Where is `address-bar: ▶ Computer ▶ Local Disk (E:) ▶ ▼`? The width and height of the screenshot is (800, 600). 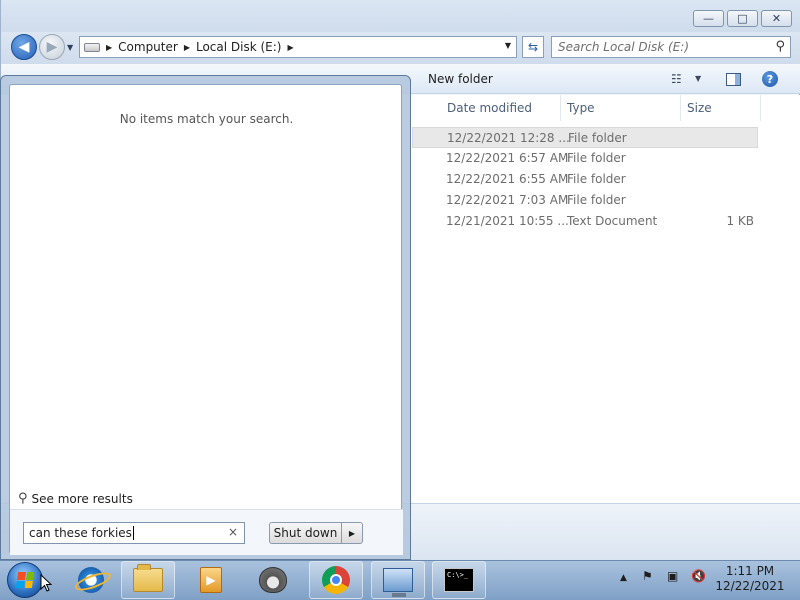
address-bar: ▶ Computer ▶ Local Disk (E:) ▶ ▼ is located at coordinates (298, 47).